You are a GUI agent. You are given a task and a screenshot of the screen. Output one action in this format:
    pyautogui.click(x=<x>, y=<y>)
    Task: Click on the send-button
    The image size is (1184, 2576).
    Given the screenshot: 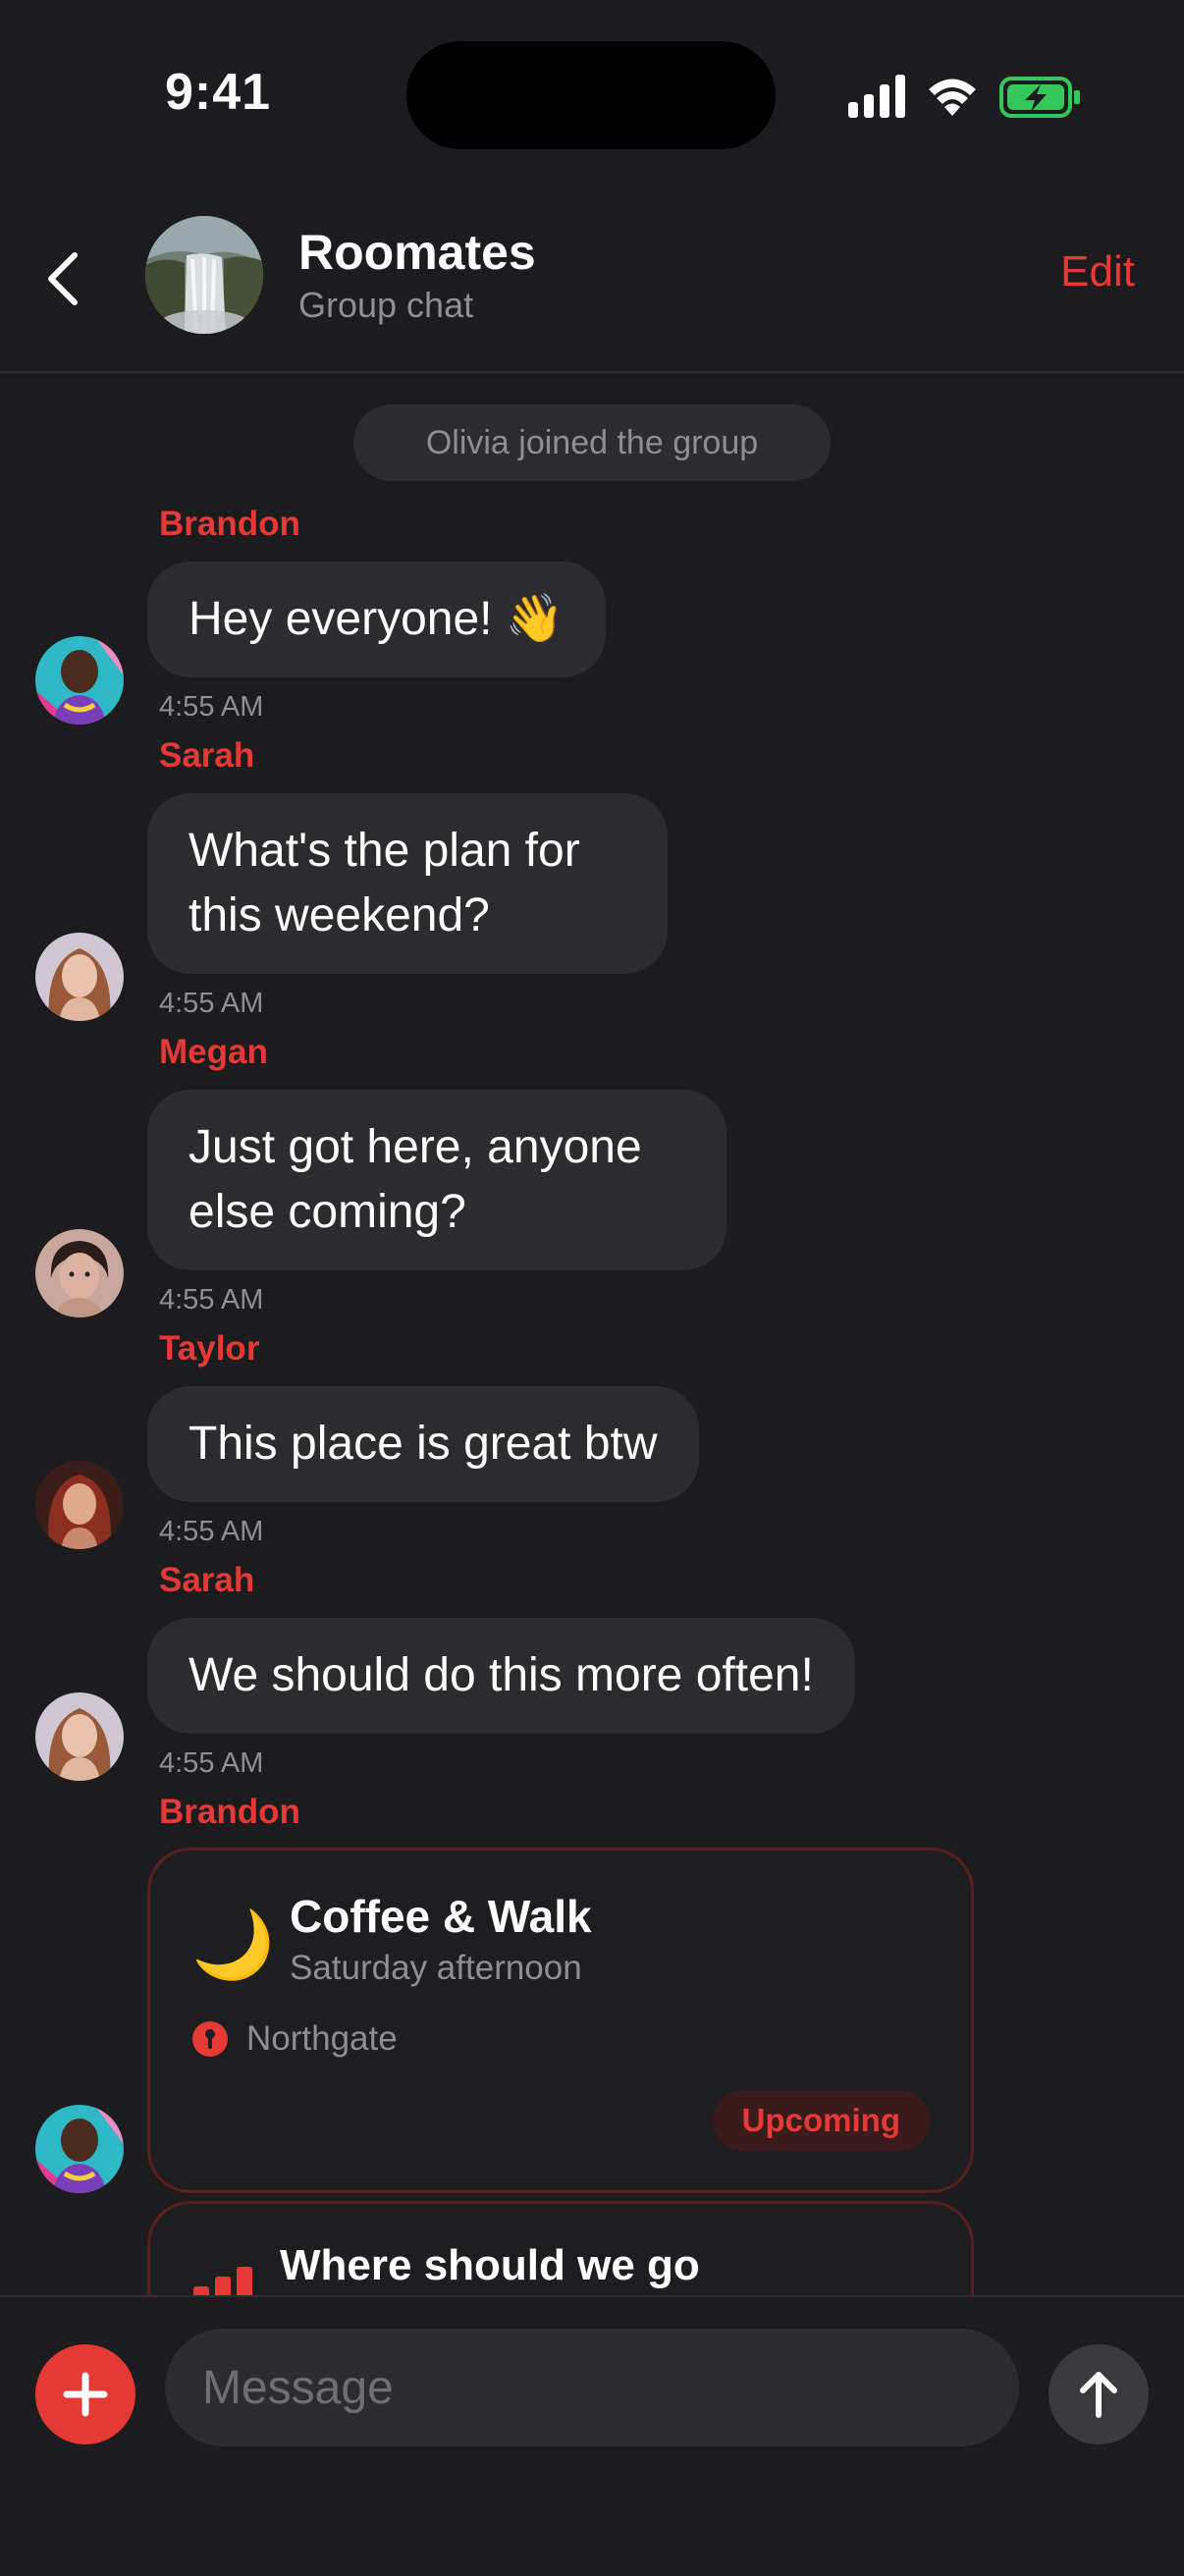 What is the action you would take?
    pyautogui.click(x=1099, y=2394)
    